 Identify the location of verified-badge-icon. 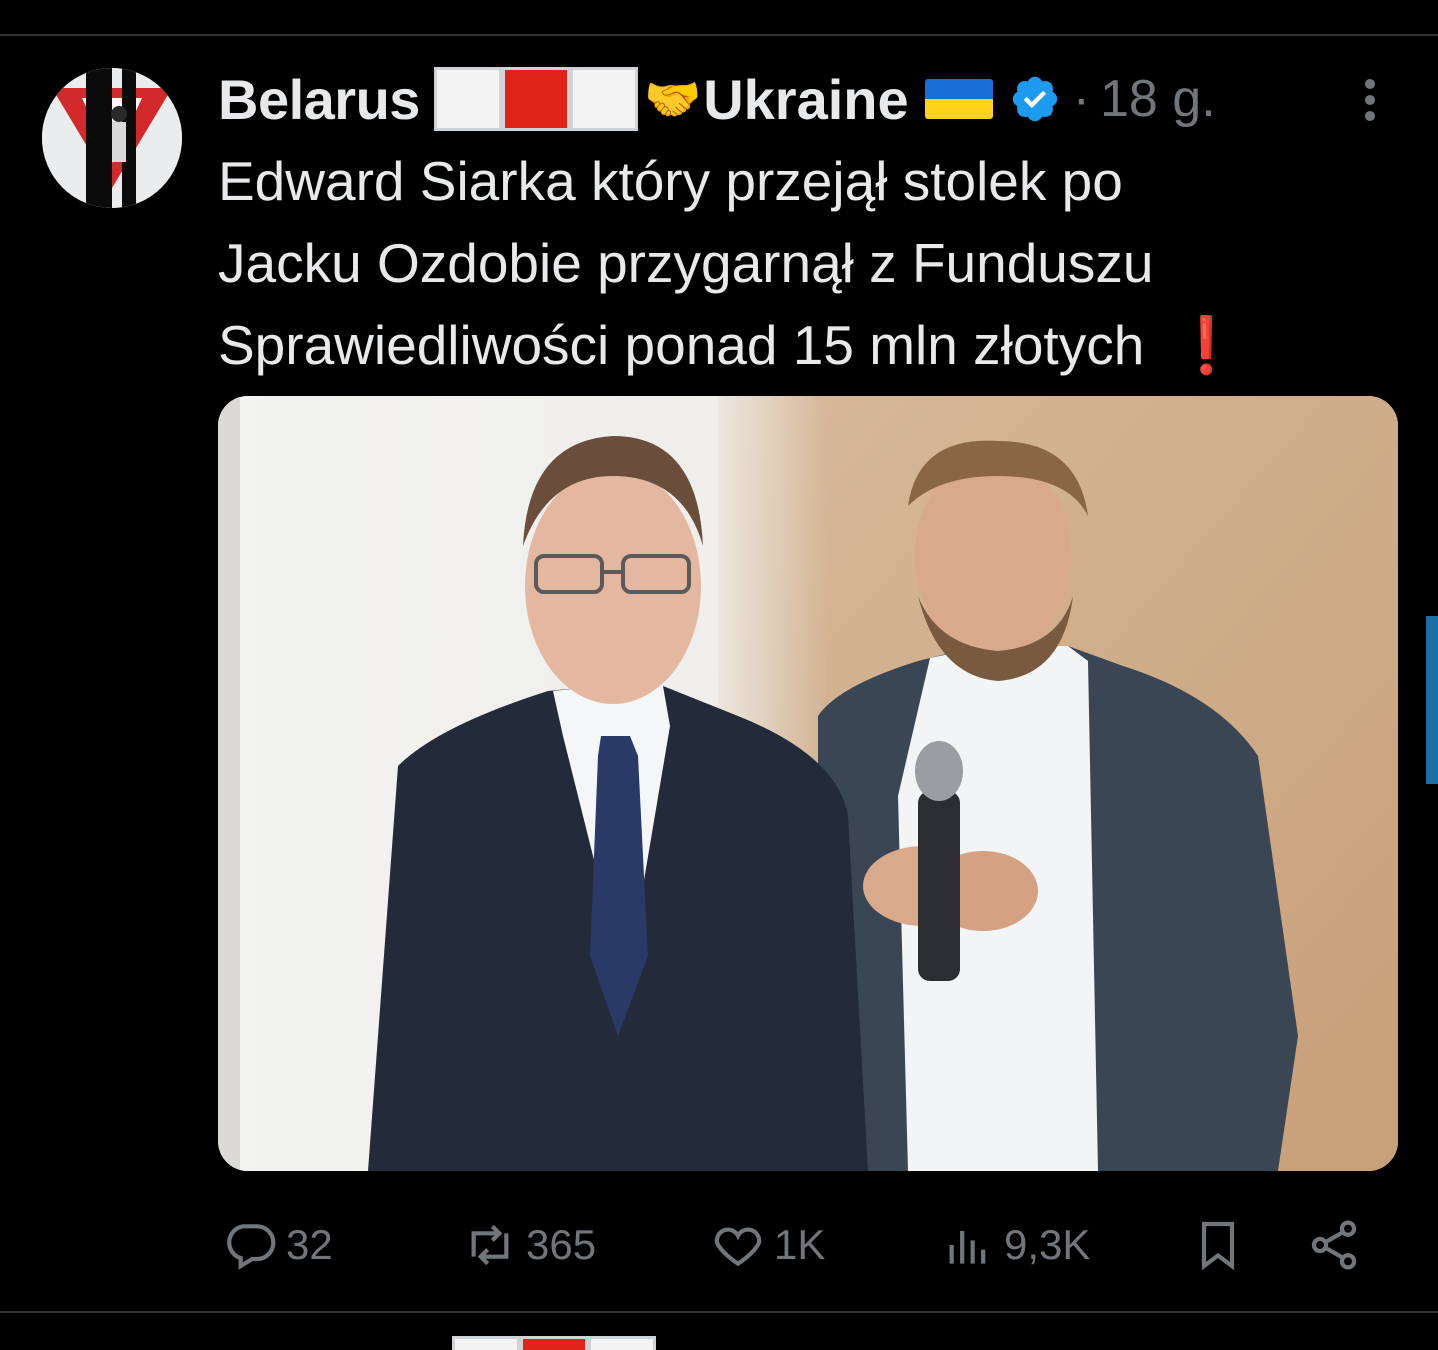
(1035, 99).